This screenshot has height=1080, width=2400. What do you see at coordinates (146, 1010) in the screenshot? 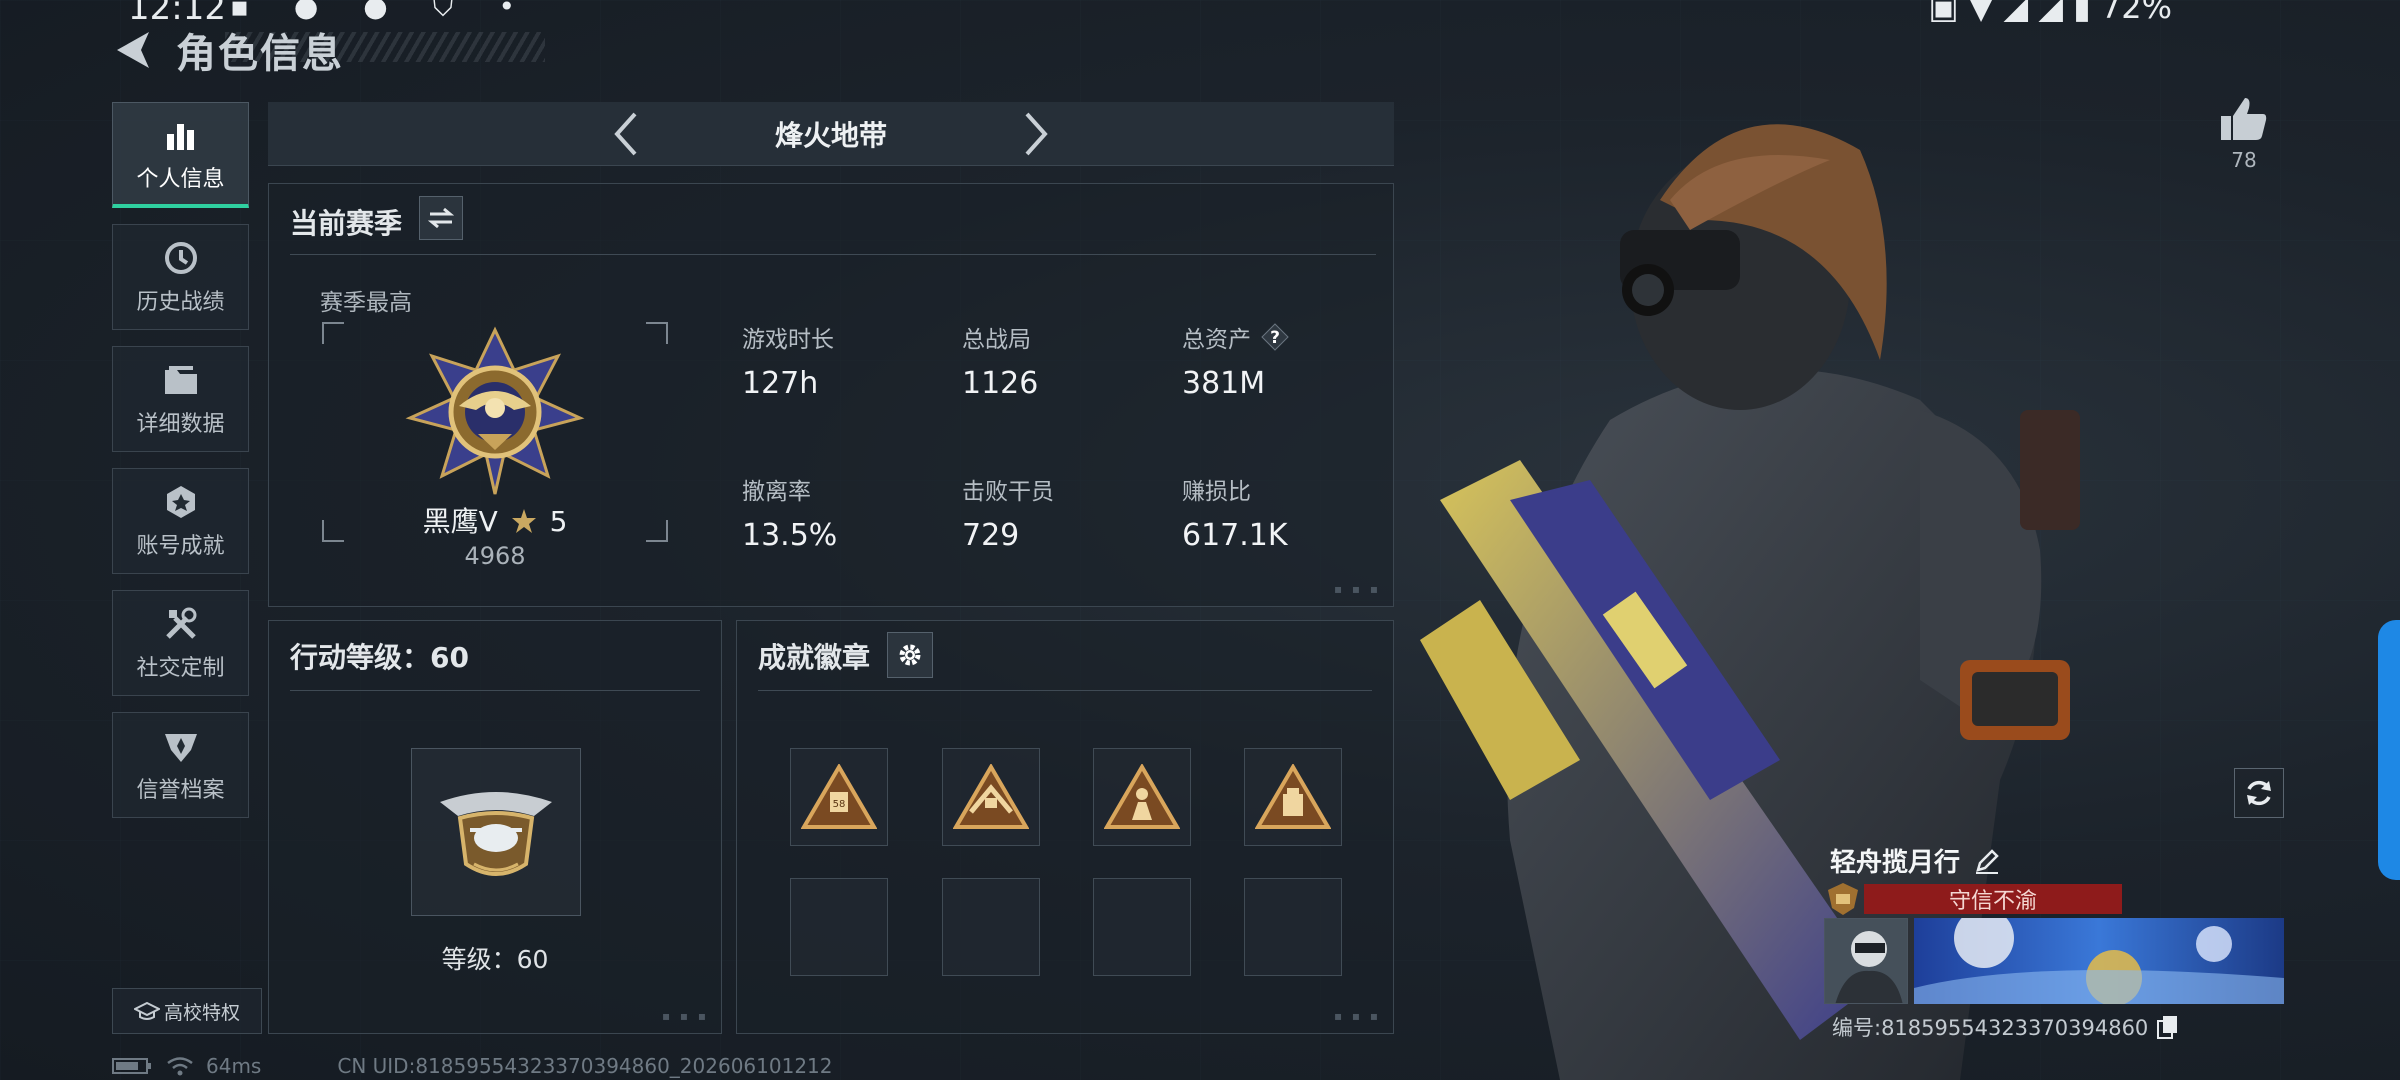
I see `graduation-cap-icon` at bounding box center [146, 1010].